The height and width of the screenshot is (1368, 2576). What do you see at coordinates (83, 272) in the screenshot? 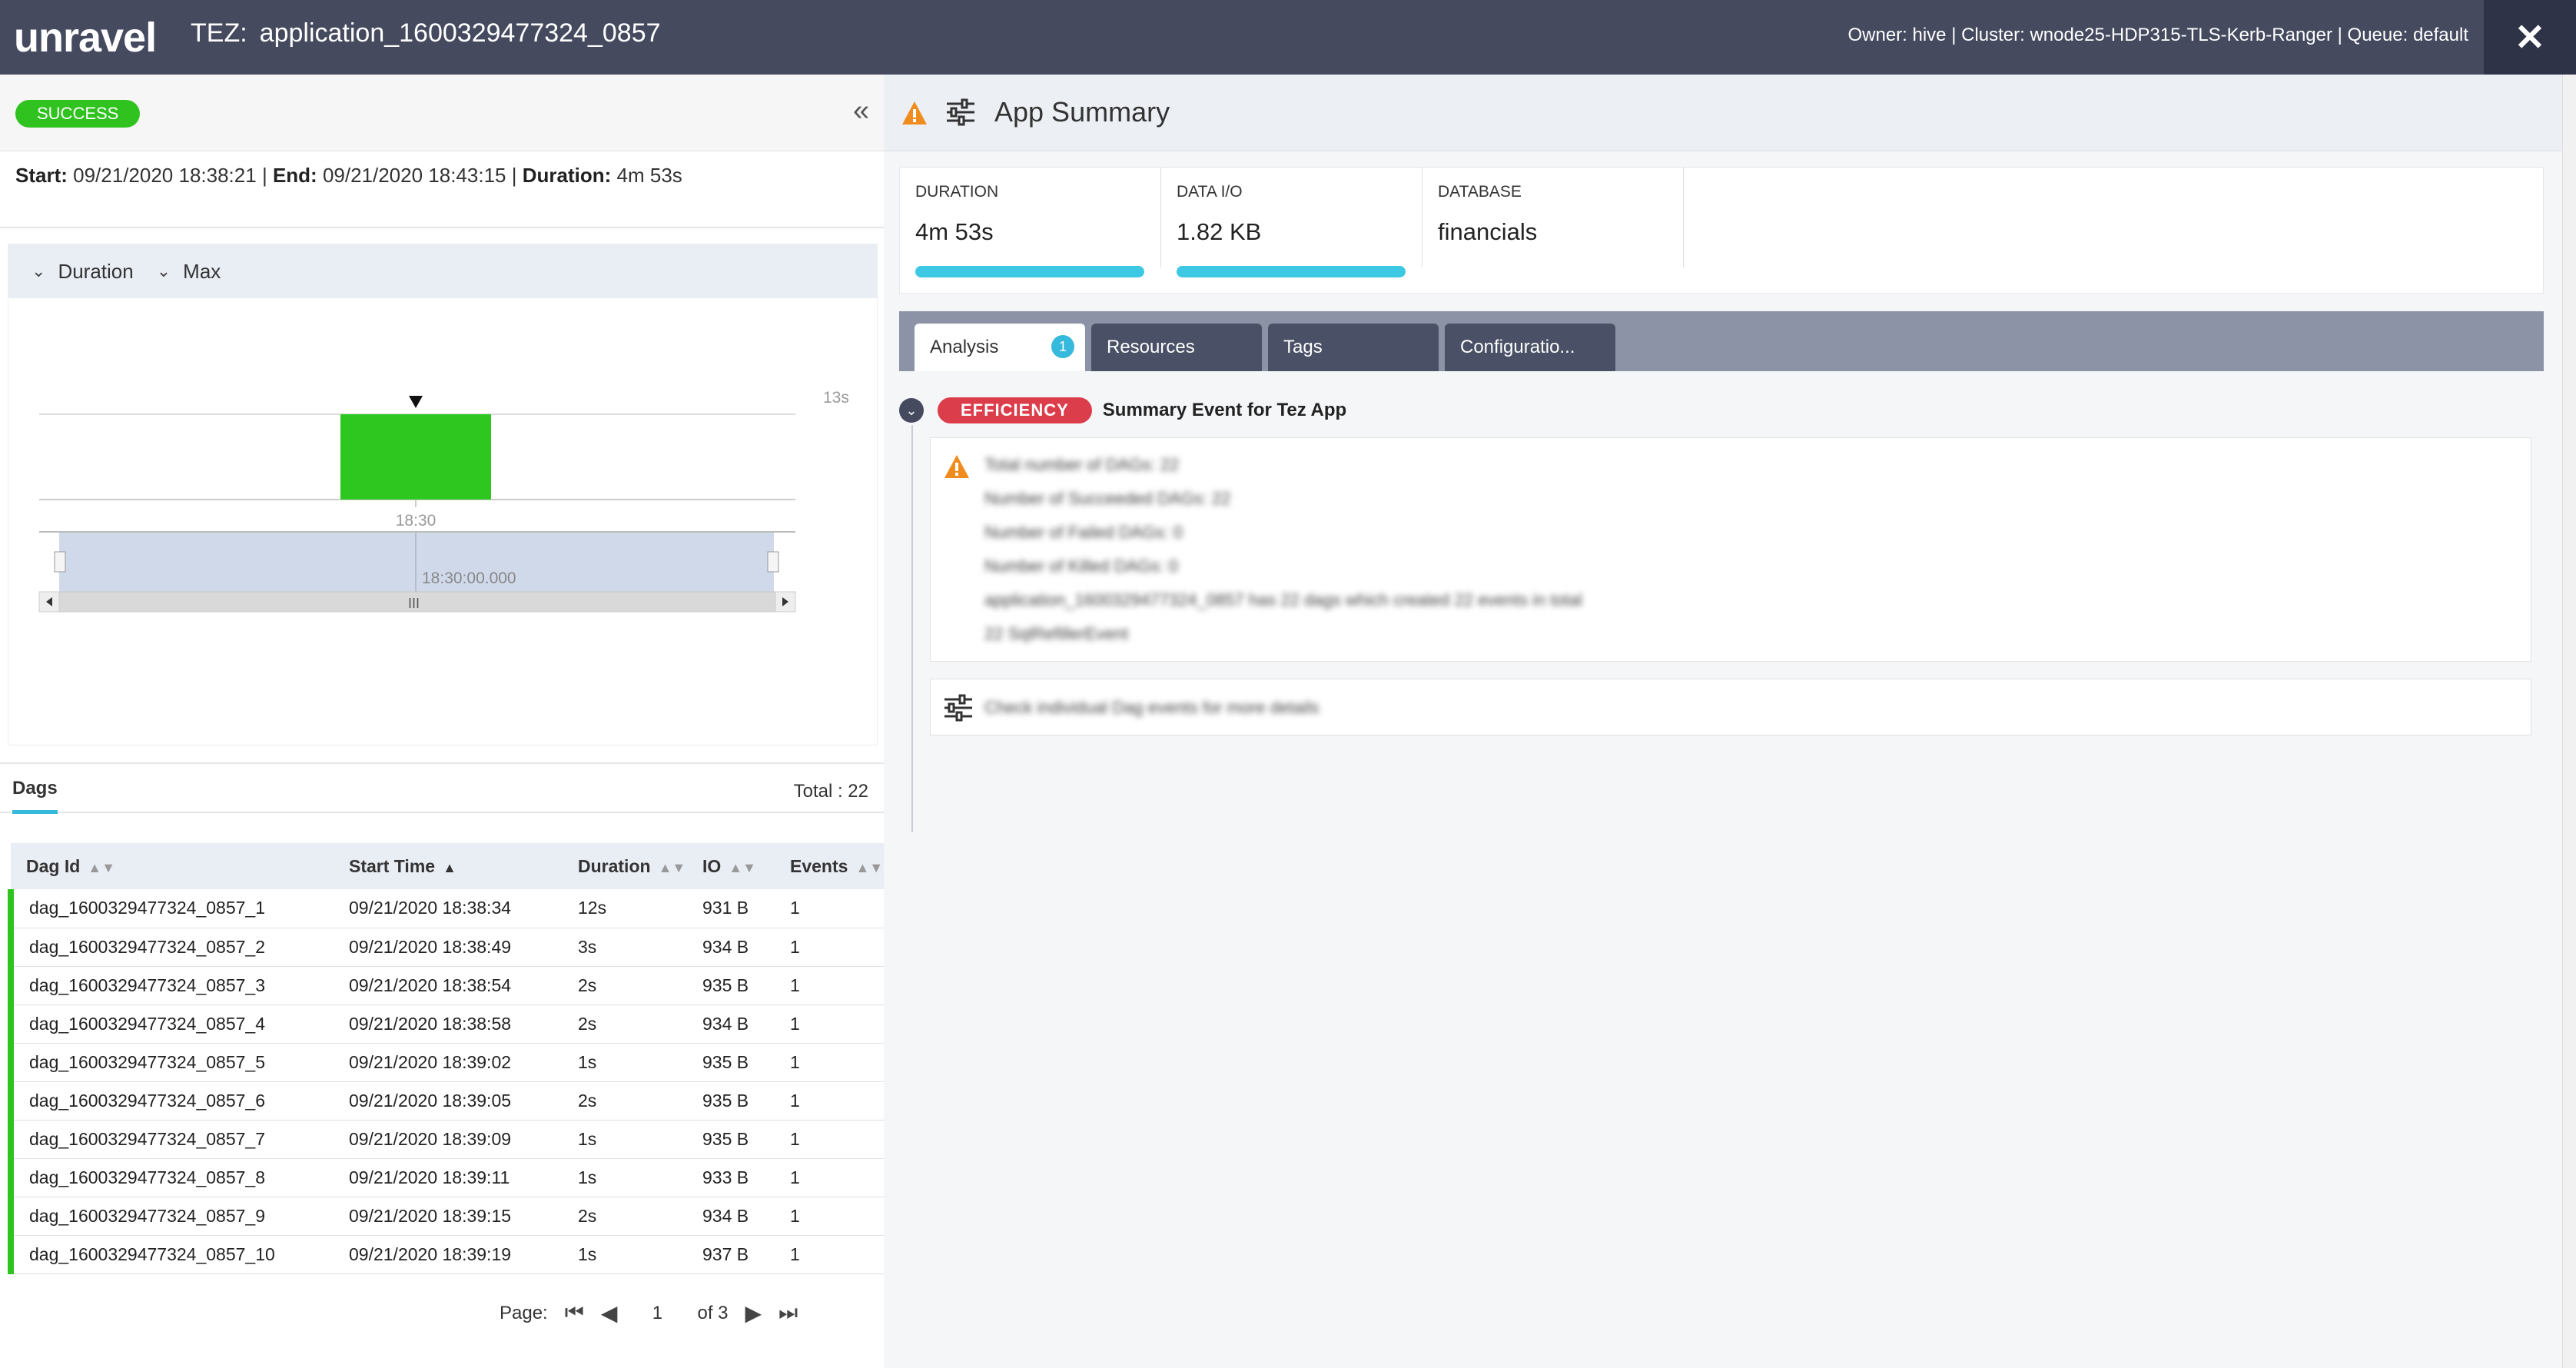
I see `metric-dropdown: ⌄ Duration` at bounding box center [83, 272].